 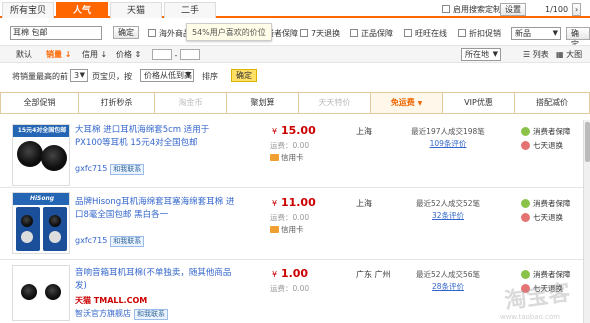 I want to click on filter-label: 正品保障, so click(x=377, y=33).